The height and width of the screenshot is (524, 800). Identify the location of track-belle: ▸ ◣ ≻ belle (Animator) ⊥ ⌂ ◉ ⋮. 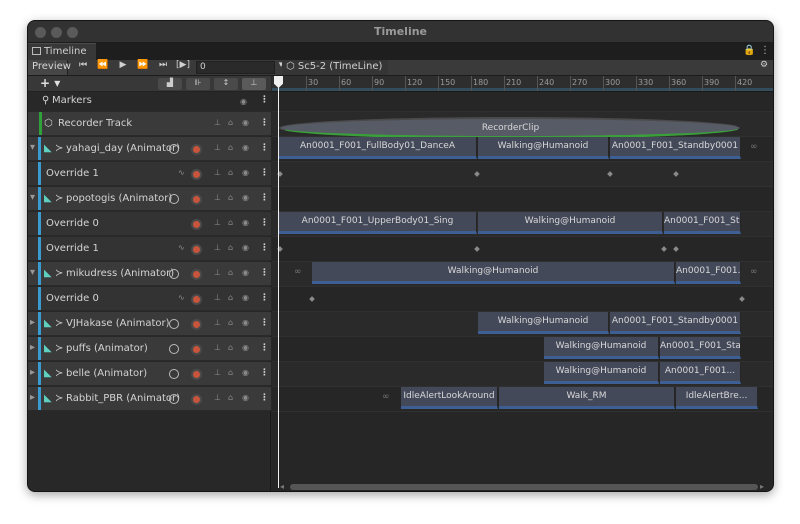
(149, 374).